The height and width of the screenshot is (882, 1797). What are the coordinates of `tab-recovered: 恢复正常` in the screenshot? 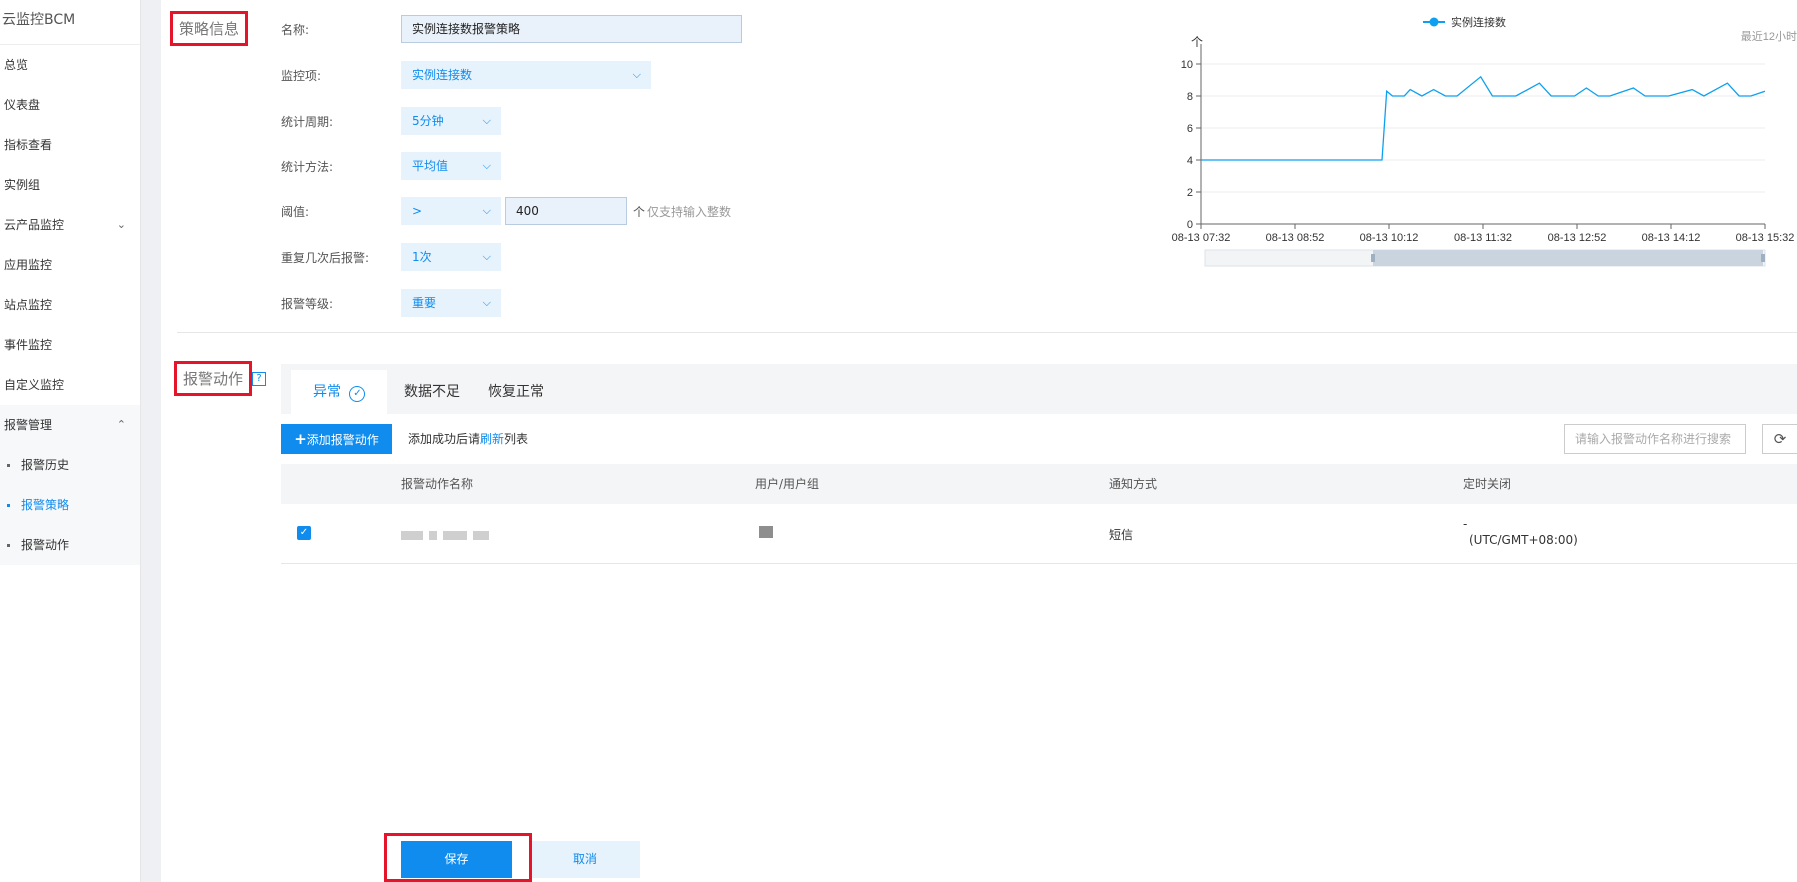 It's located at (516, 392).